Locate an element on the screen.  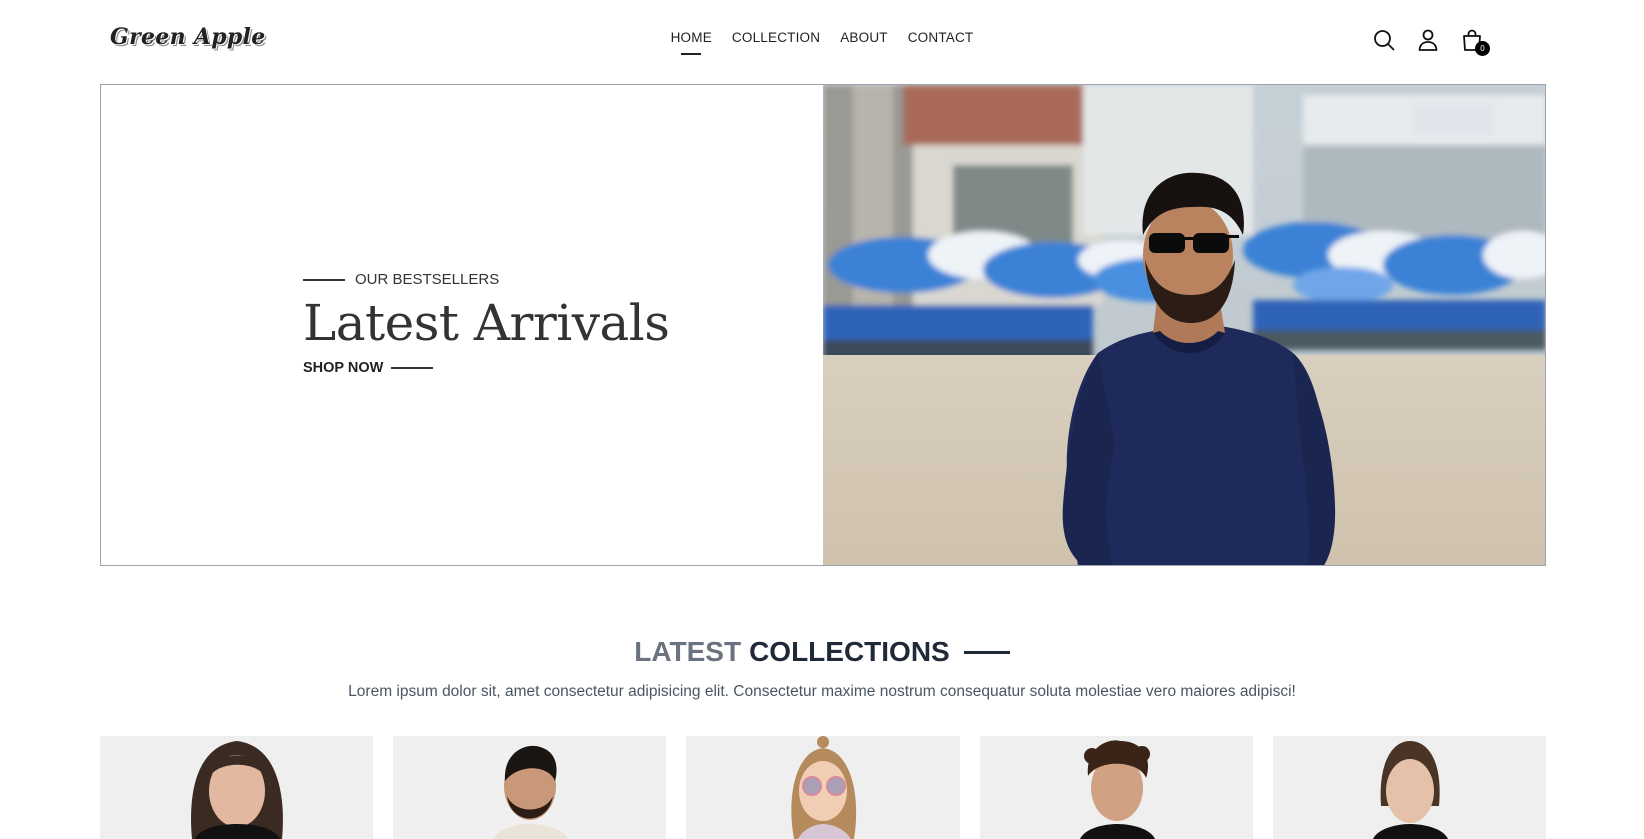
product-image-man is located at coordinates (530, 787).